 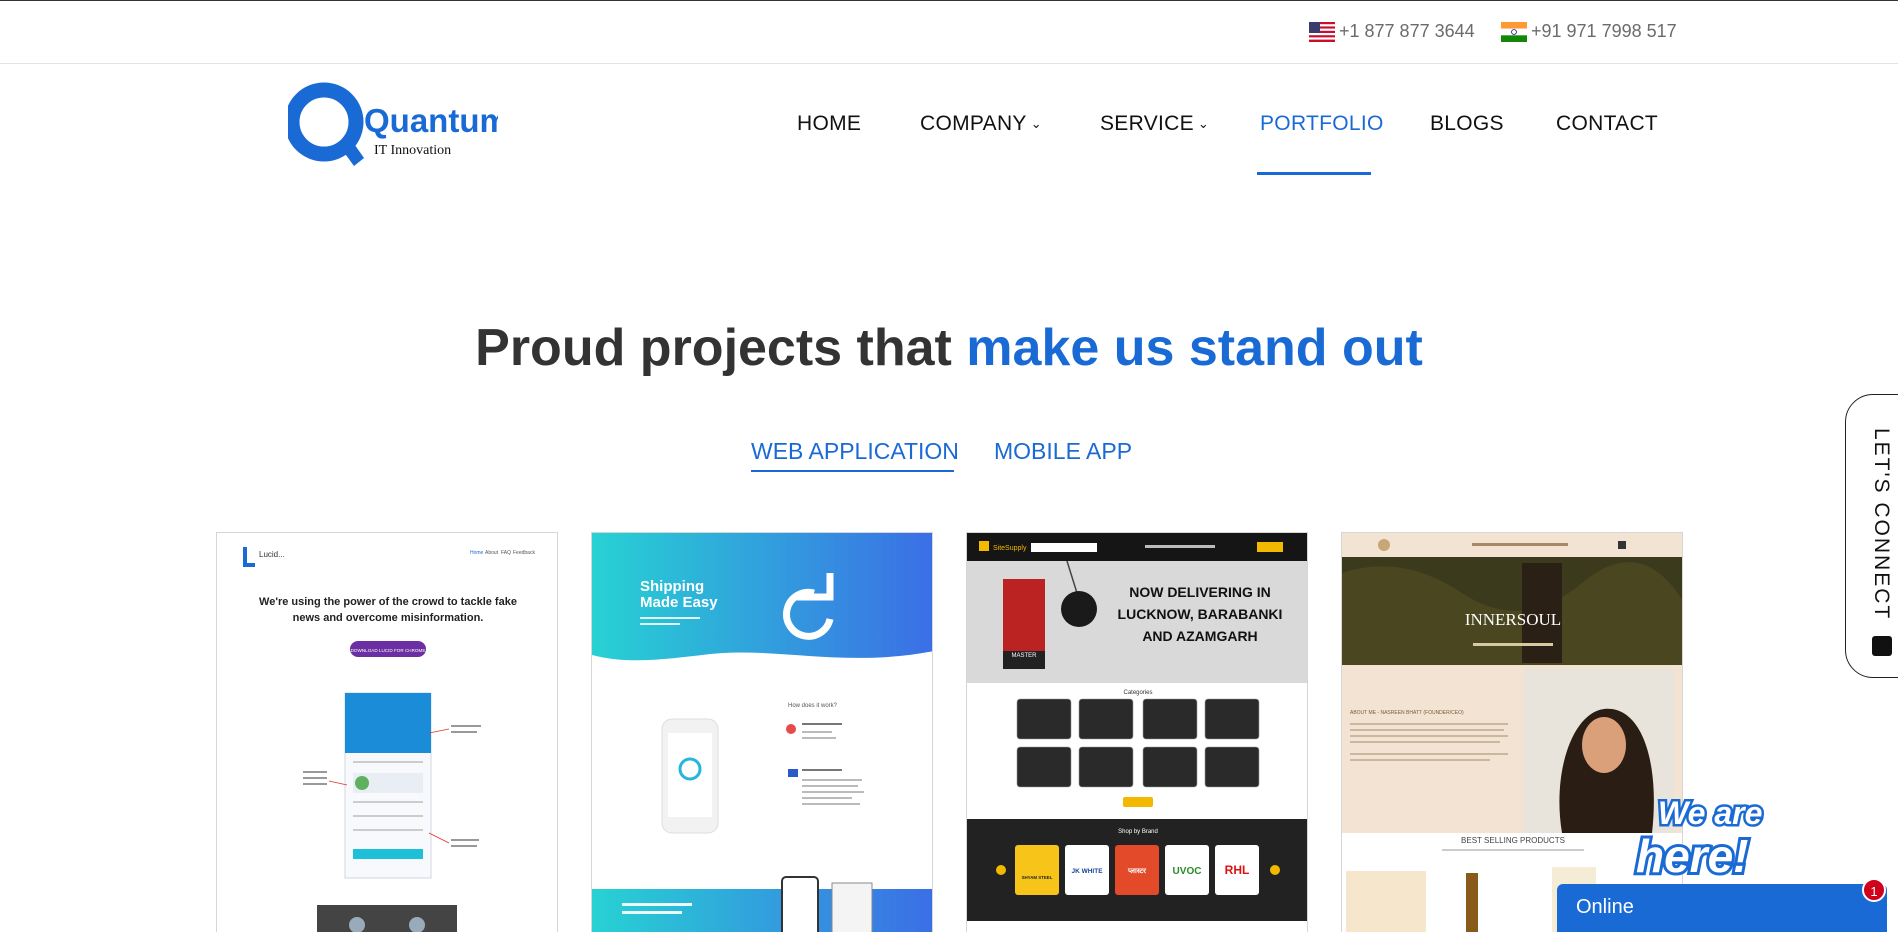 I want to click on nav-company: COMPANY ⌄, so click(x=981, y=126).